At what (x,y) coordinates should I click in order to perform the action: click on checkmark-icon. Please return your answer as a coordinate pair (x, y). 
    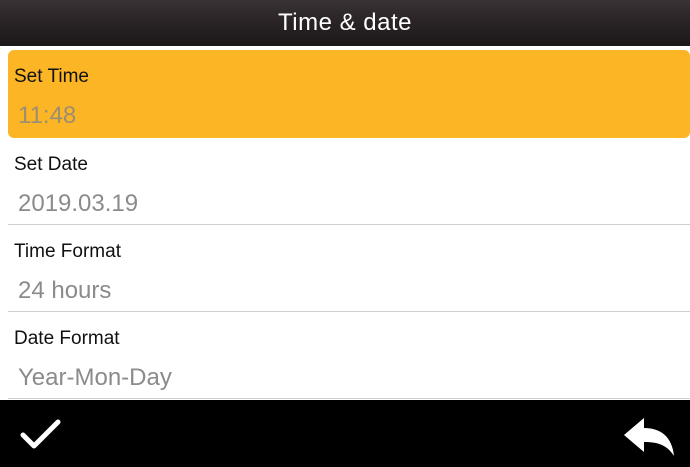
    Looking at the image, I should click on (40, 434).